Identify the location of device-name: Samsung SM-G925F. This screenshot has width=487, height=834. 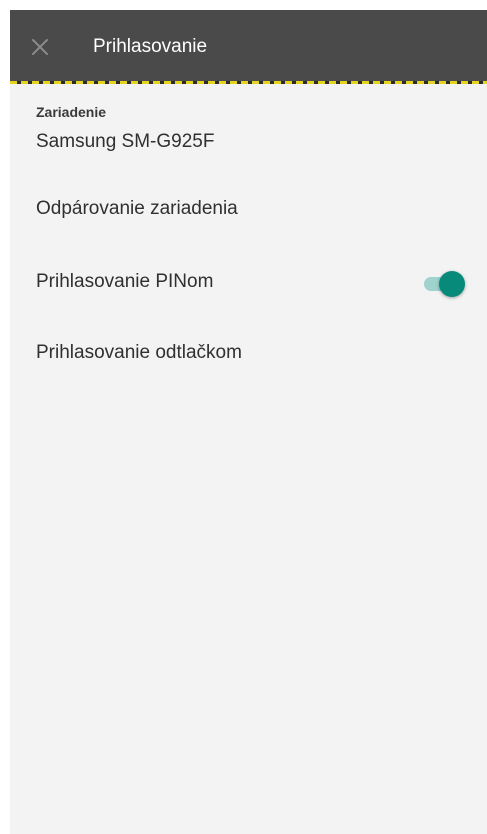
(125, 141).